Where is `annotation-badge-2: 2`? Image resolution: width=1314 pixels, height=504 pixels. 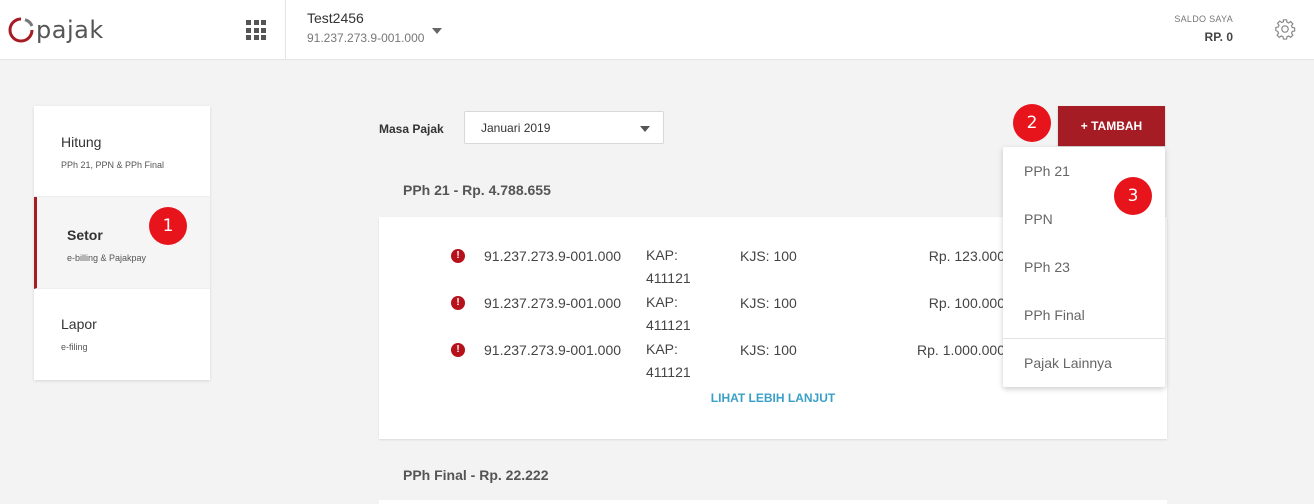
annotation-badge-2: 2 is located at coordinates (1032, 123).